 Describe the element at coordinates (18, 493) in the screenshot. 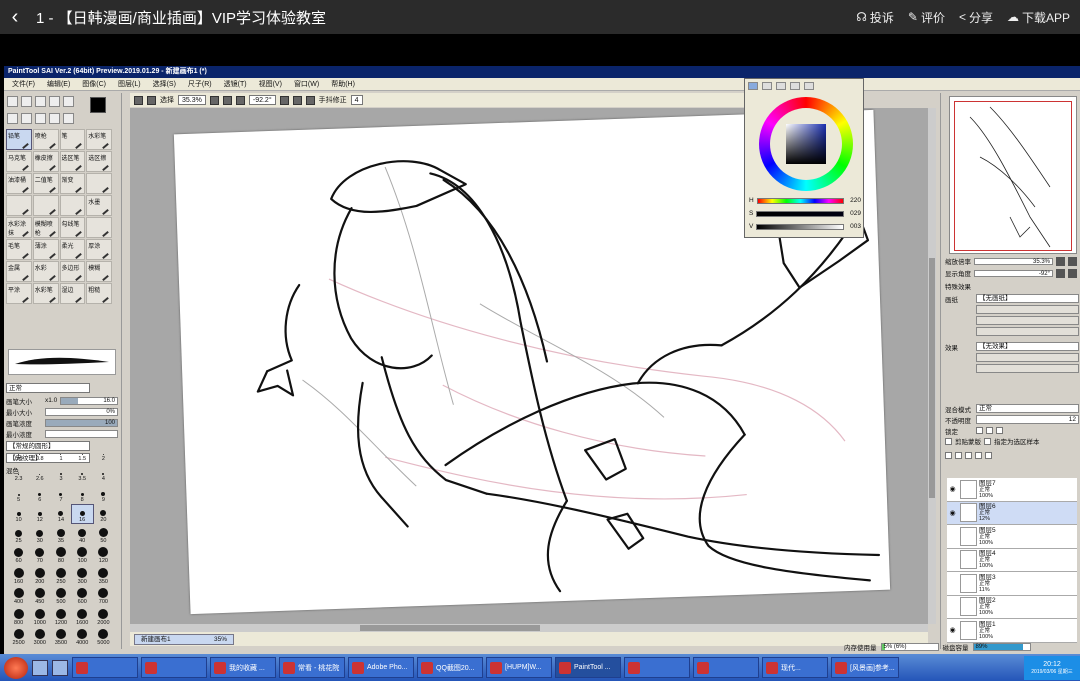

I see `brush-size-preset: 5` at that location.